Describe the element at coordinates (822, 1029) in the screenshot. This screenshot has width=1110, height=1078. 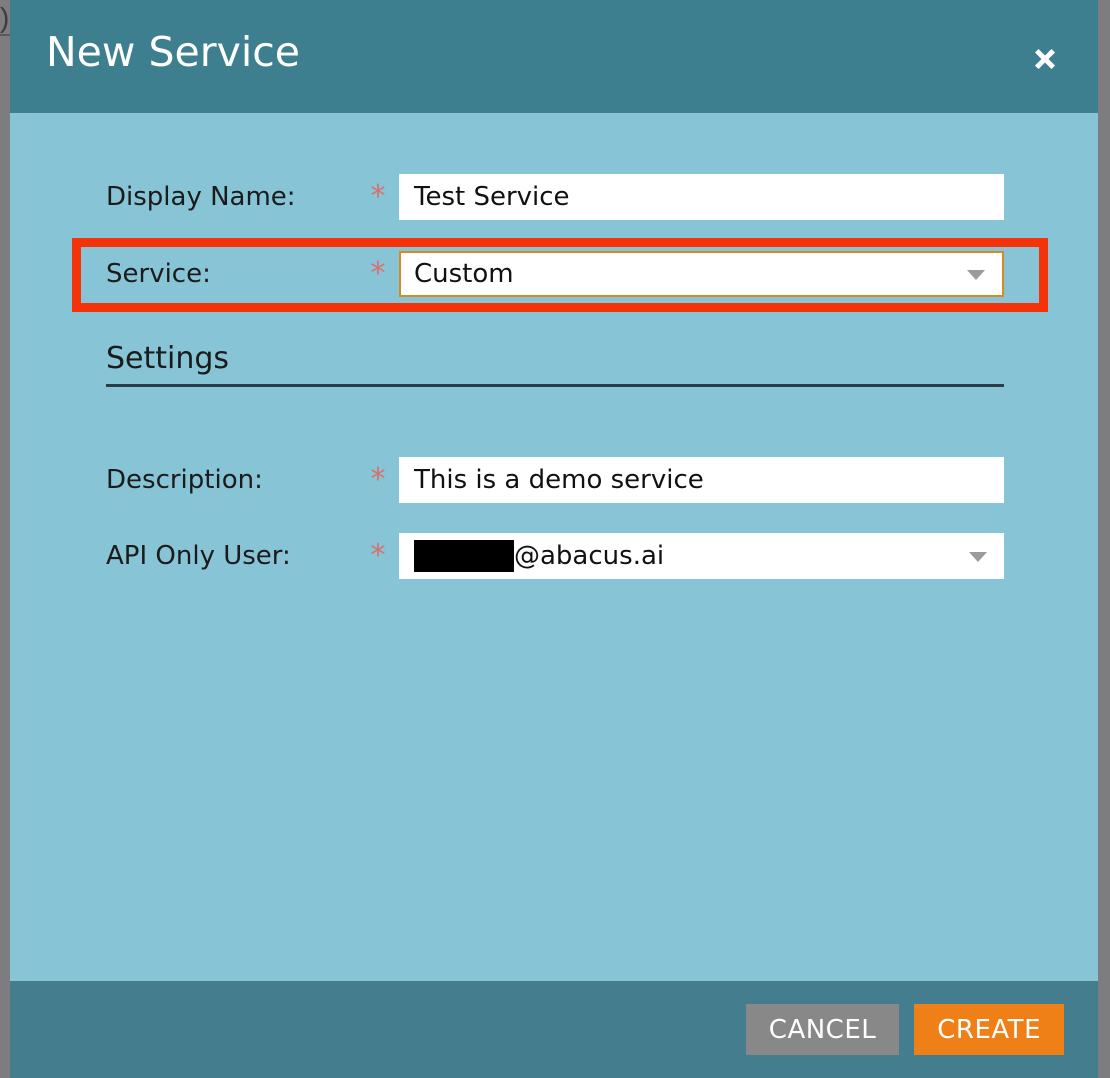
I see `cancel-button: CANCEL` at that location.